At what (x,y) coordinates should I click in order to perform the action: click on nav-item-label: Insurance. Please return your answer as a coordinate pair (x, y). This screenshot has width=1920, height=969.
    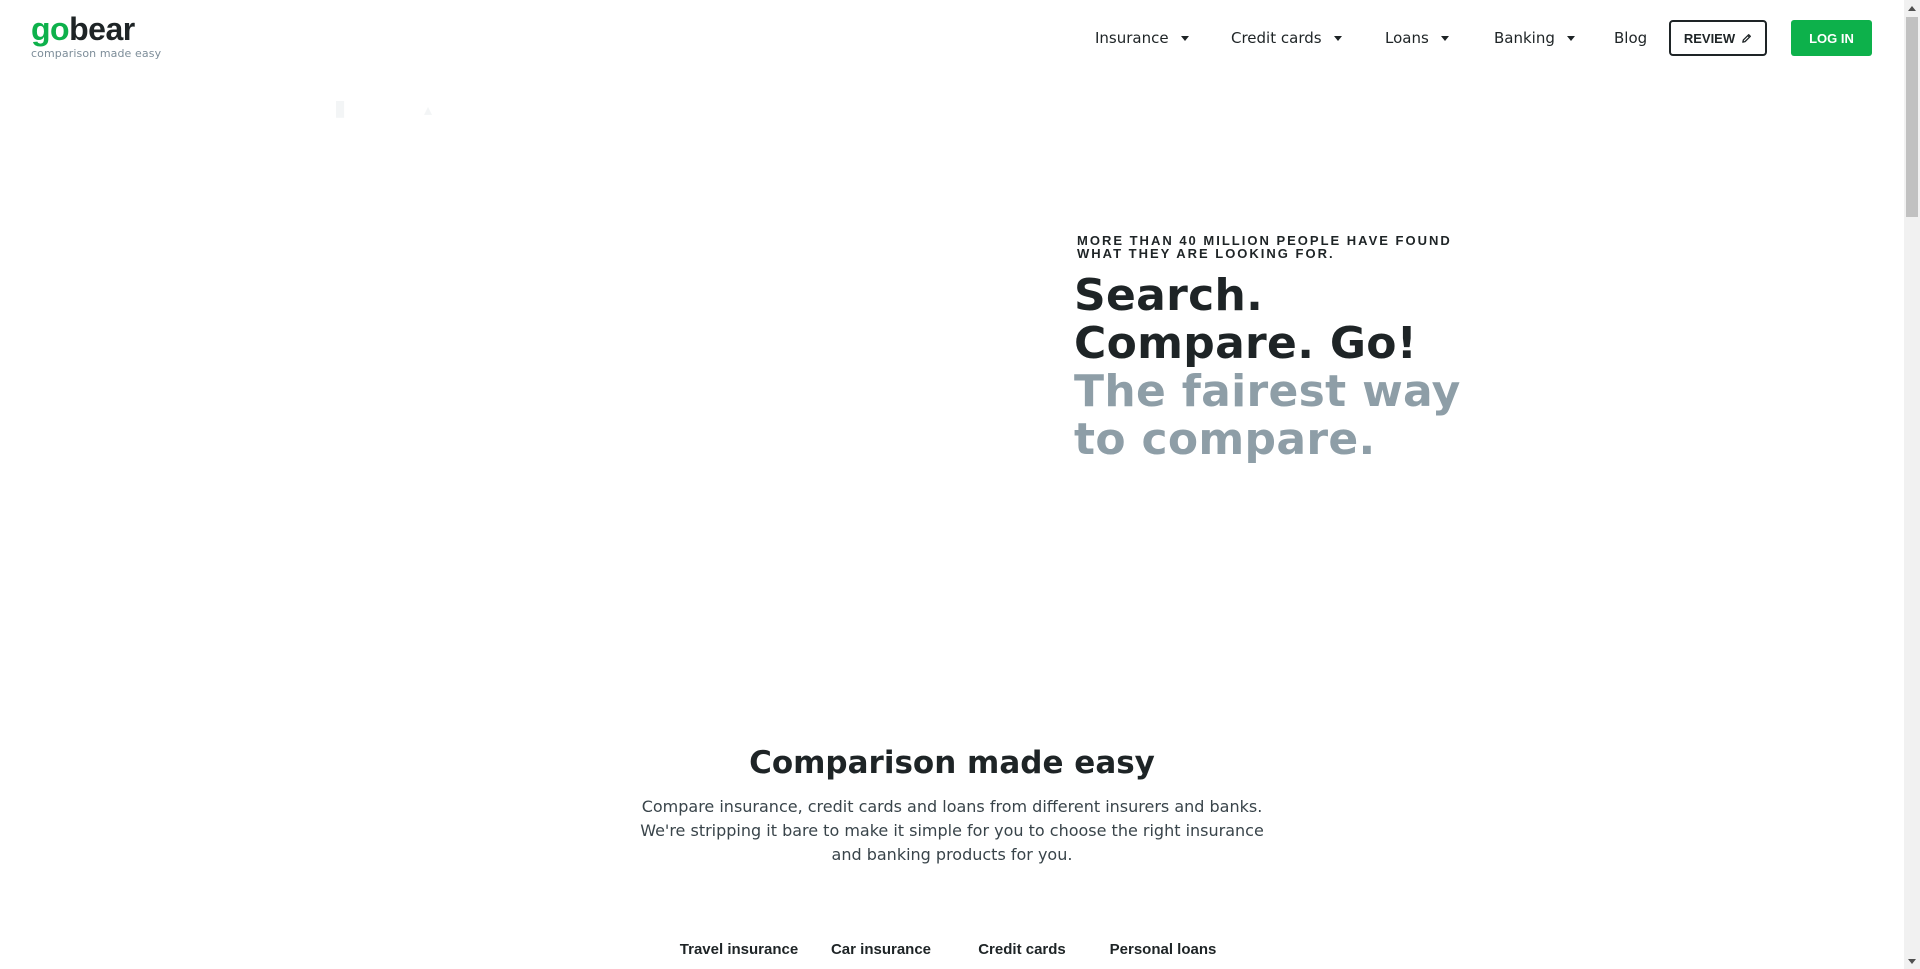
    Looking at the image, I should click on (1132, 38).